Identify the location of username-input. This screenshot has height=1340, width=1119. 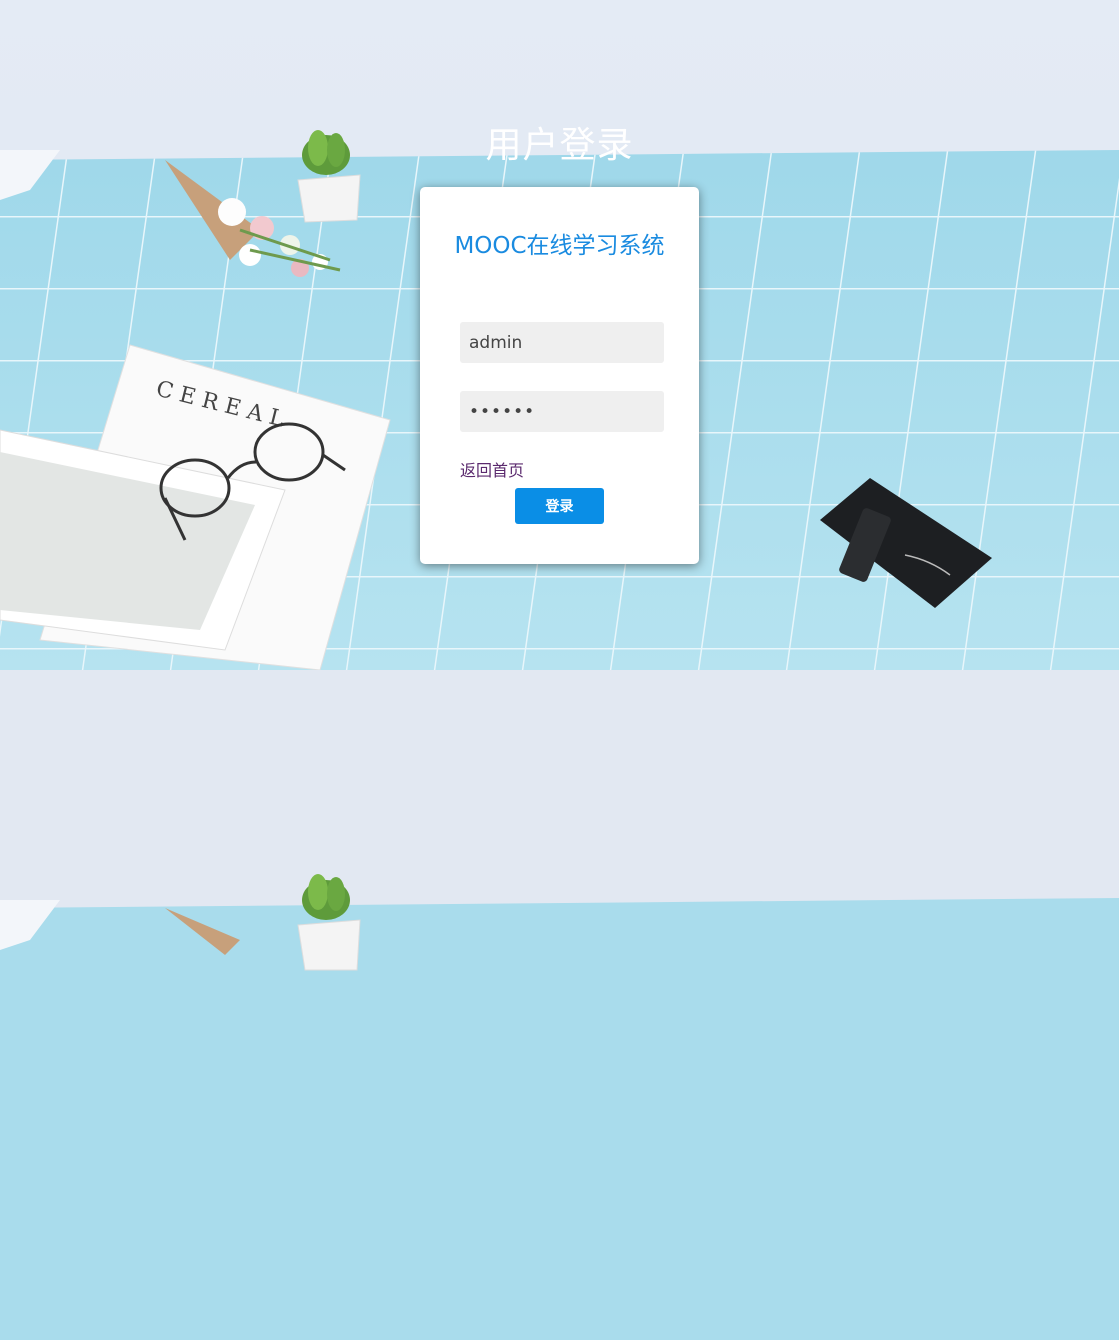
(562, 342).